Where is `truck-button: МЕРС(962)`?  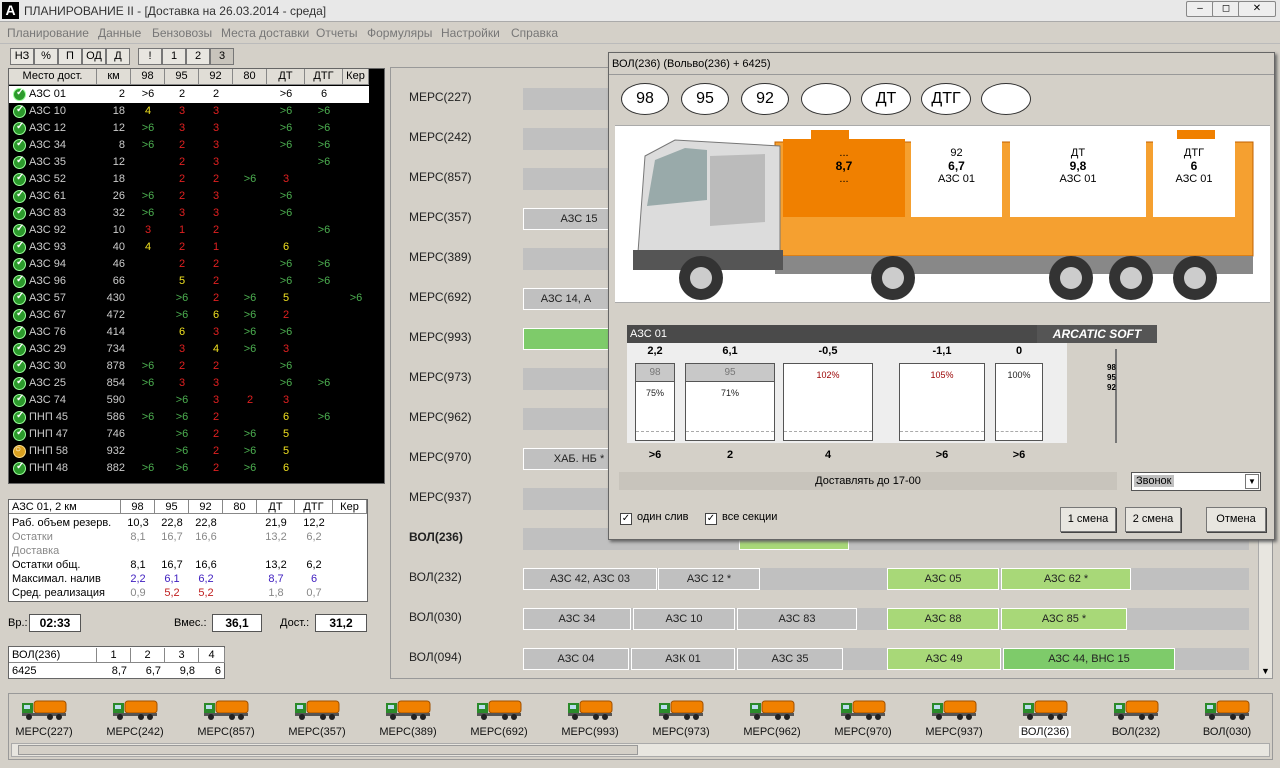 truck-button: МЕРС(962) is located at coordinates (772, 718).